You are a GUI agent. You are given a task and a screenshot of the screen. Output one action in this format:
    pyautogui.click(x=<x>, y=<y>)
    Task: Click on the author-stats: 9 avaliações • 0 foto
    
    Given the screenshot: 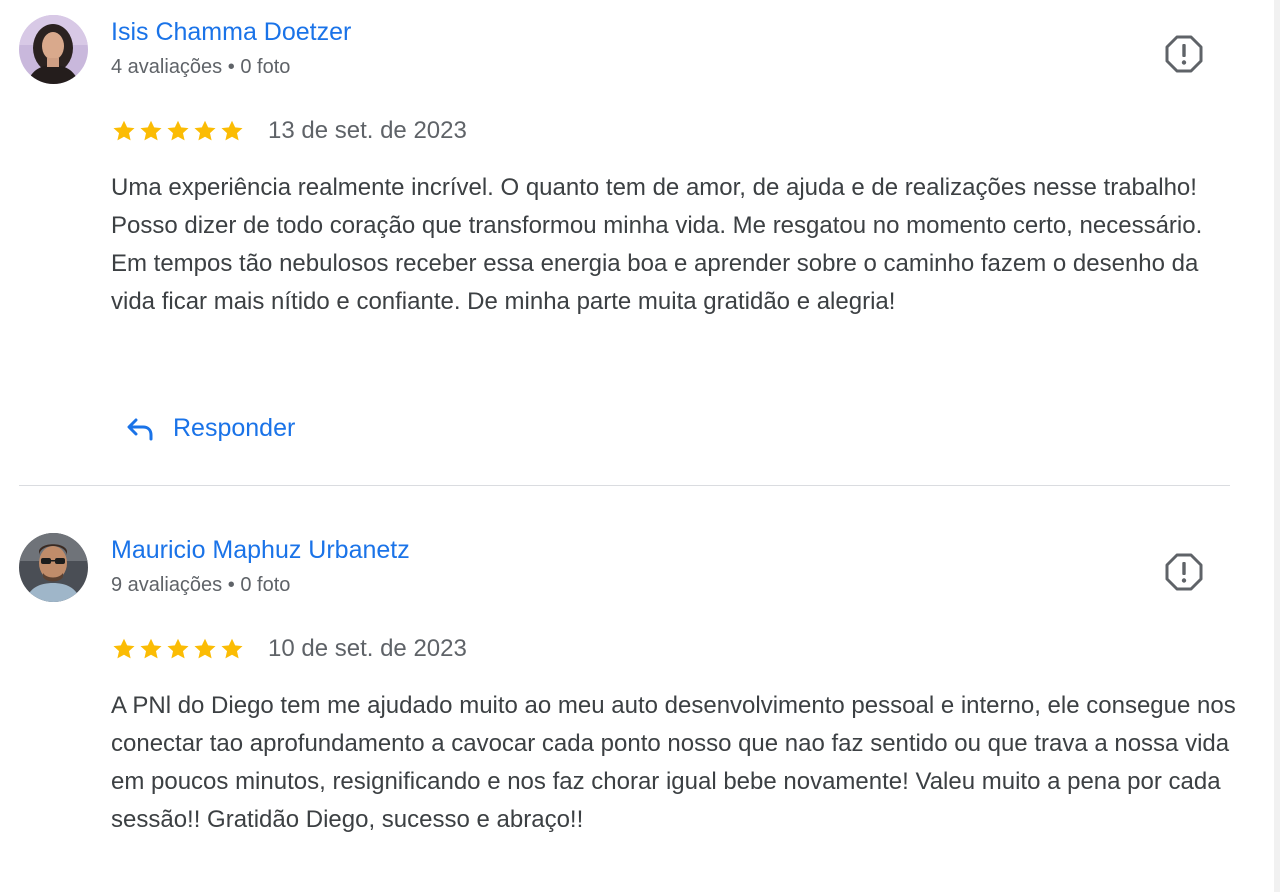 What is the action you would take?
    pyautogui.click(x=200, y=585)
    